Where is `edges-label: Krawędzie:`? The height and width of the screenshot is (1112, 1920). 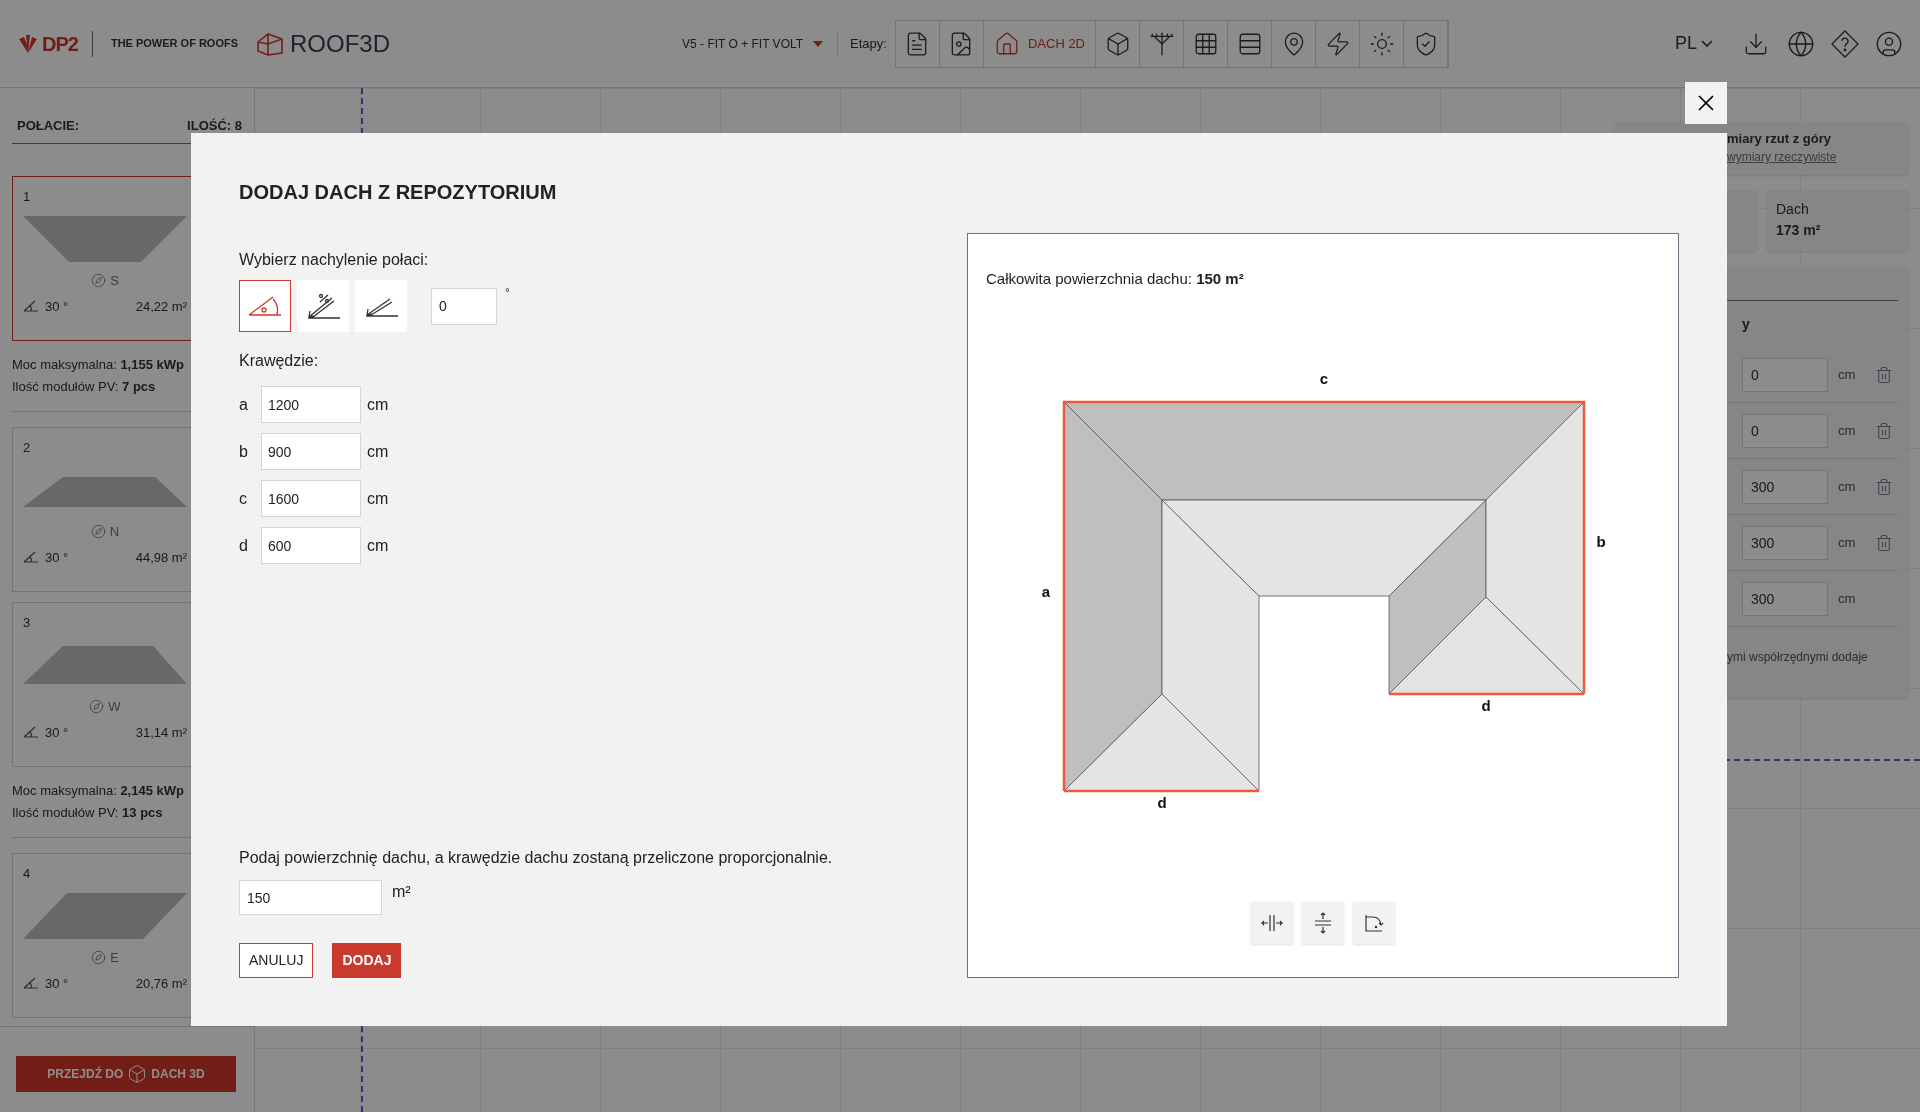 edges-label: Krawędzie: is located at coordinates (279, 361).